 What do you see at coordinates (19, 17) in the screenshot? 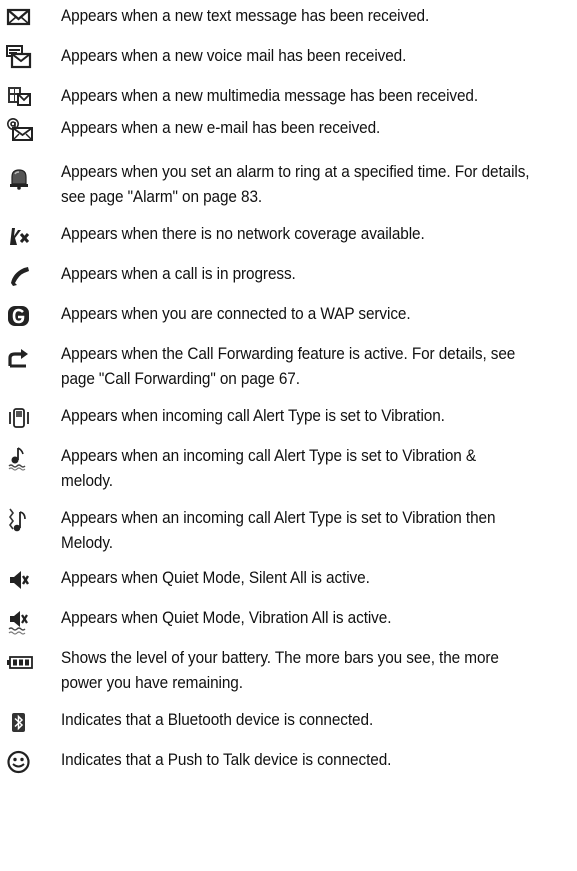
I see `new-text-message-icon` at bounding box center [19, 17].